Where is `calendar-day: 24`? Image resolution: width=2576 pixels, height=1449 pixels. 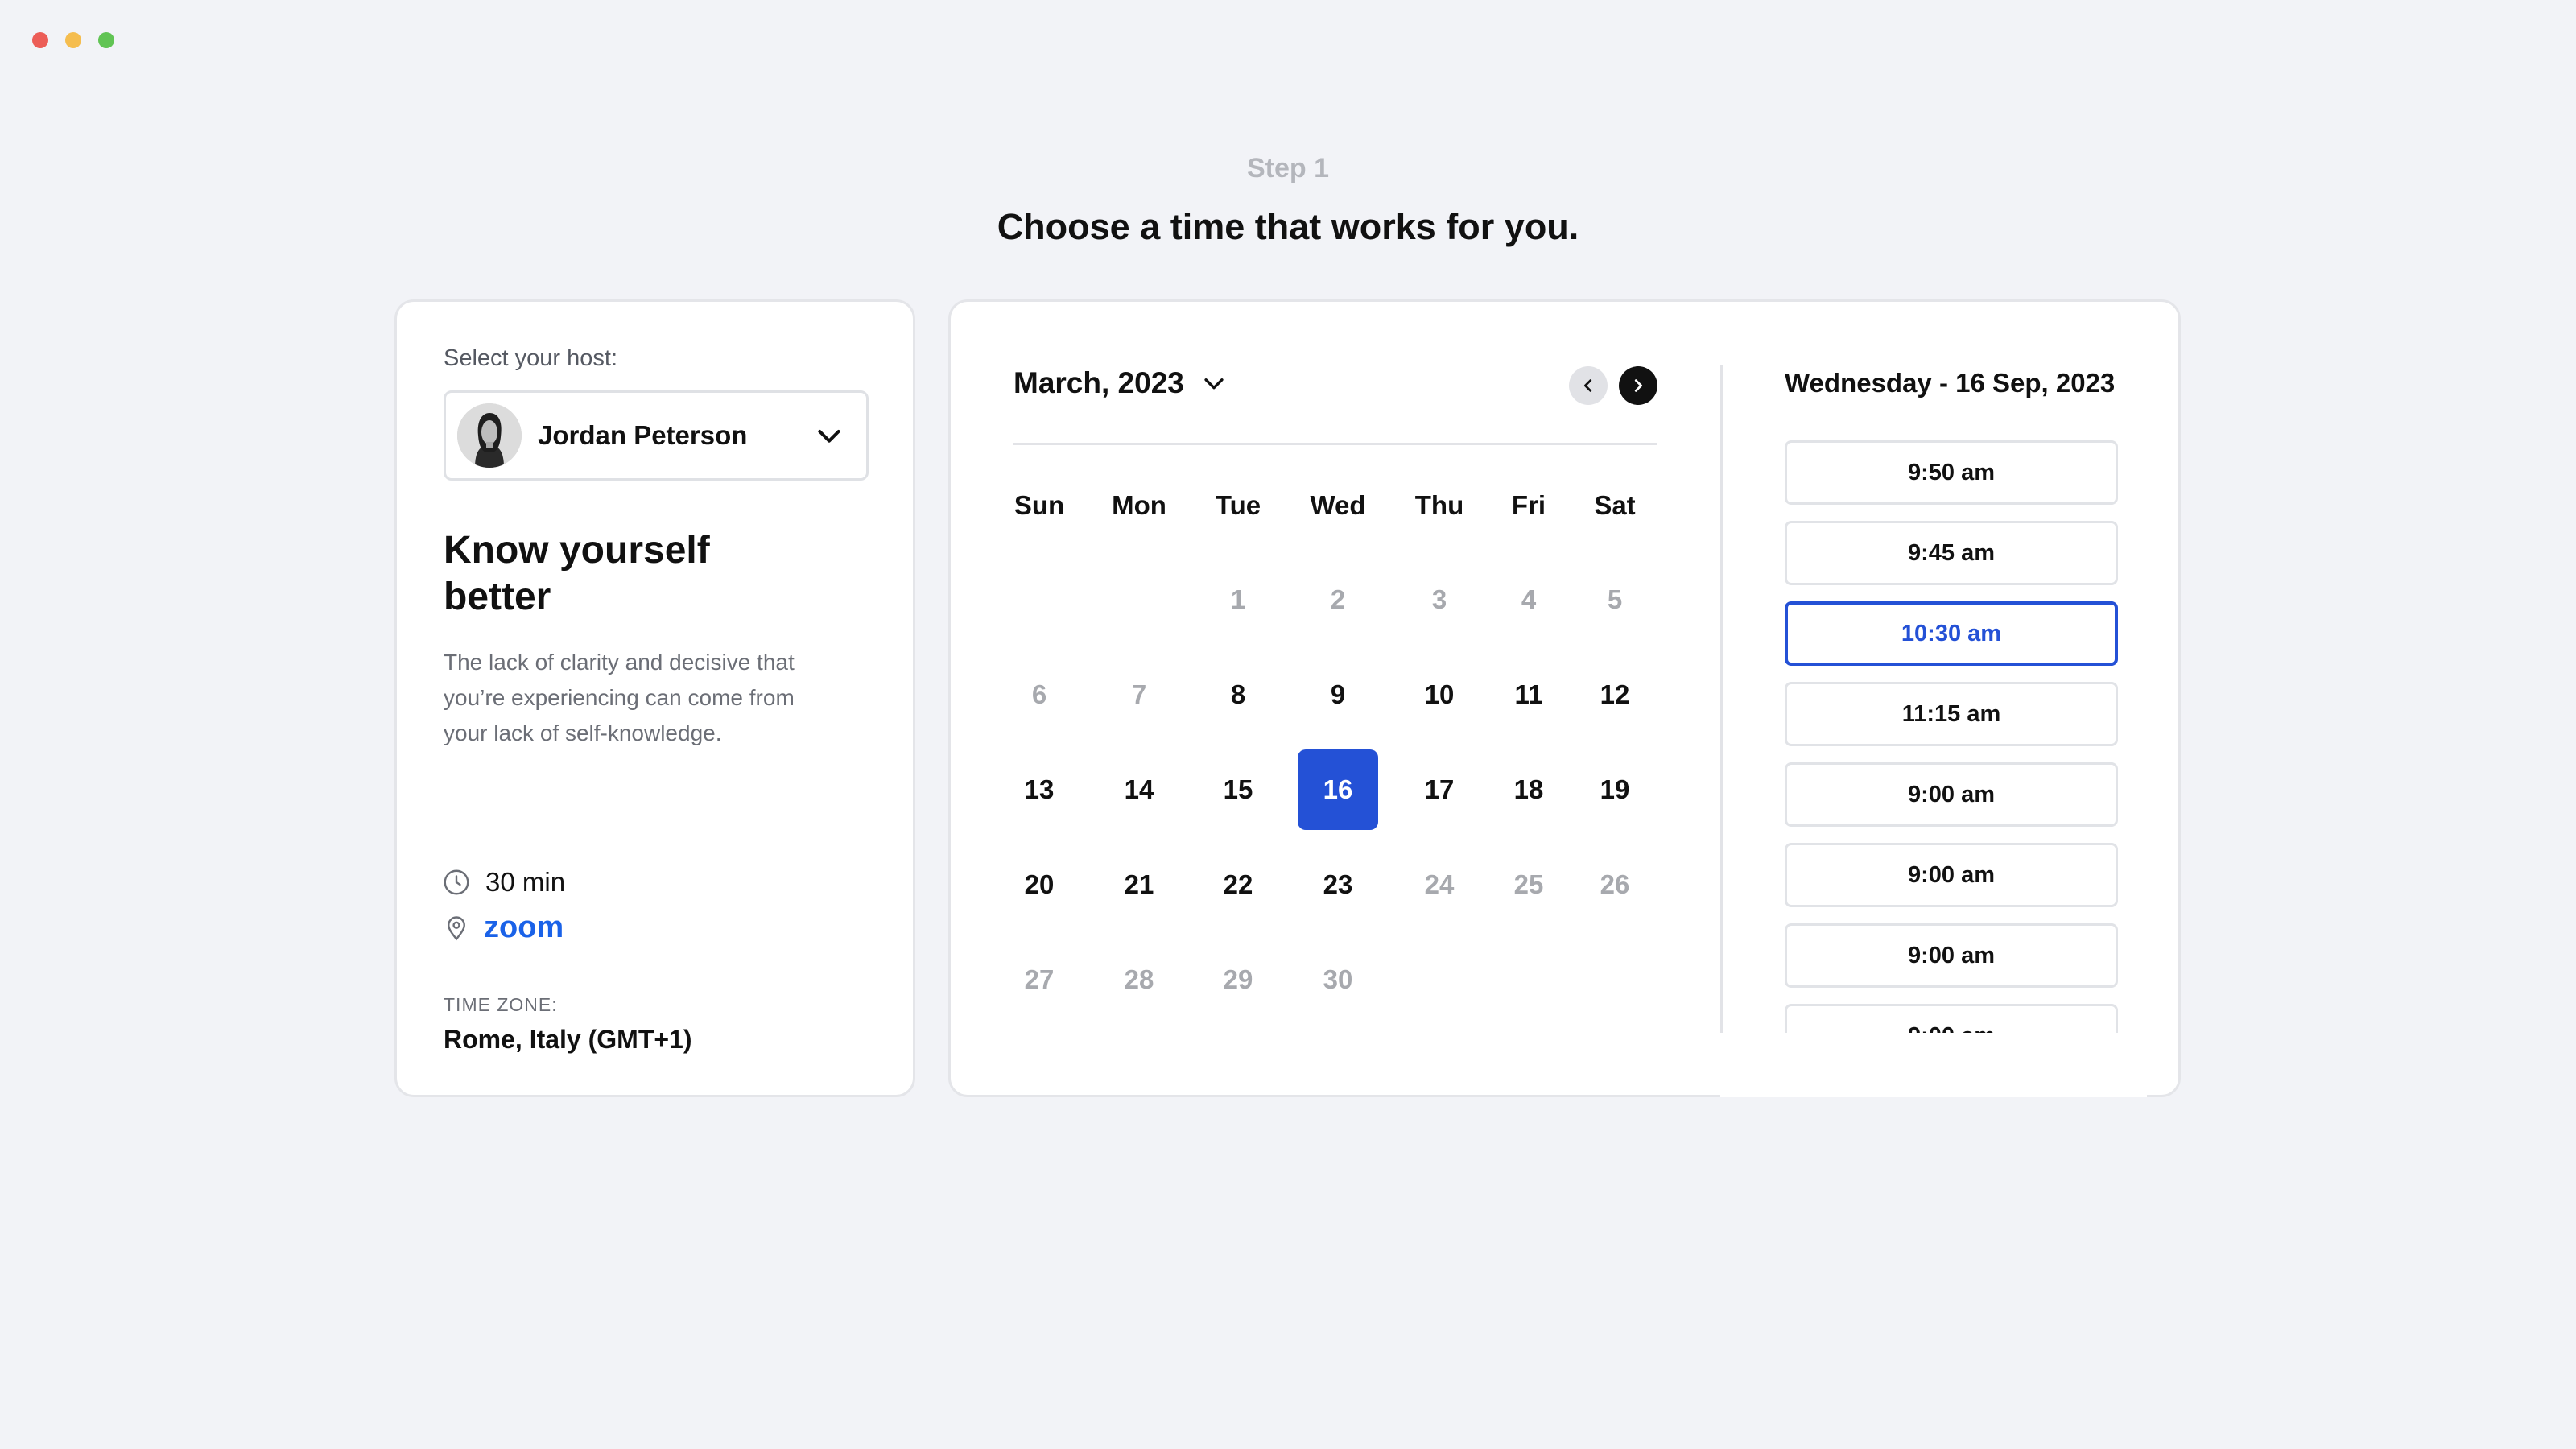 calendar-day: 24 is located at coordinates (1439, 885).